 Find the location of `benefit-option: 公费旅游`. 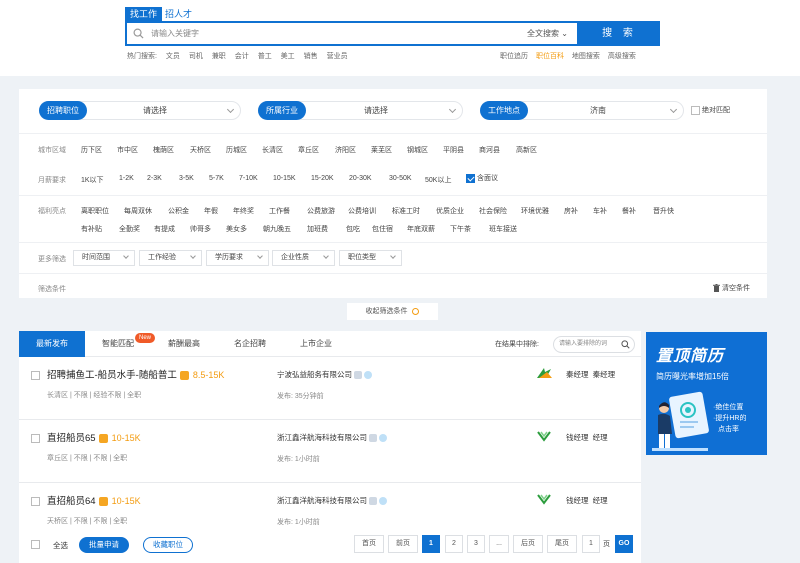

benefit-option: 公费旅游 is located at coordinates (321, 211).